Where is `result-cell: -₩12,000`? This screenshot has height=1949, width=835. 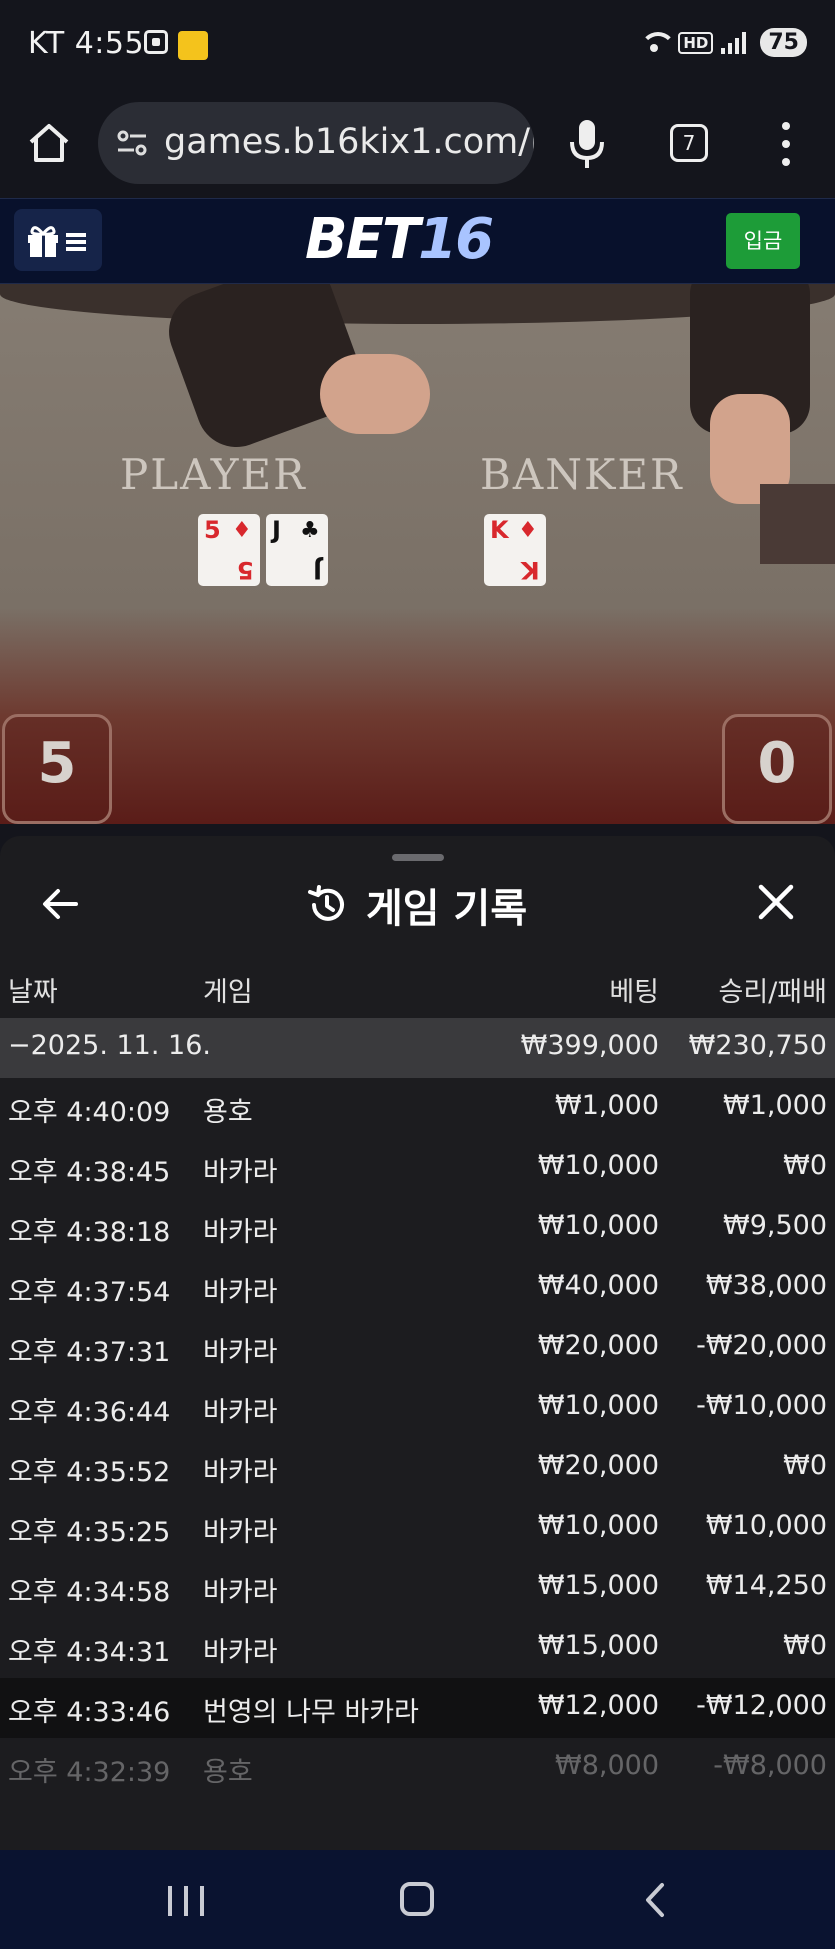 result-cell: -₩12,000 is located at coordinates (761, 1705).